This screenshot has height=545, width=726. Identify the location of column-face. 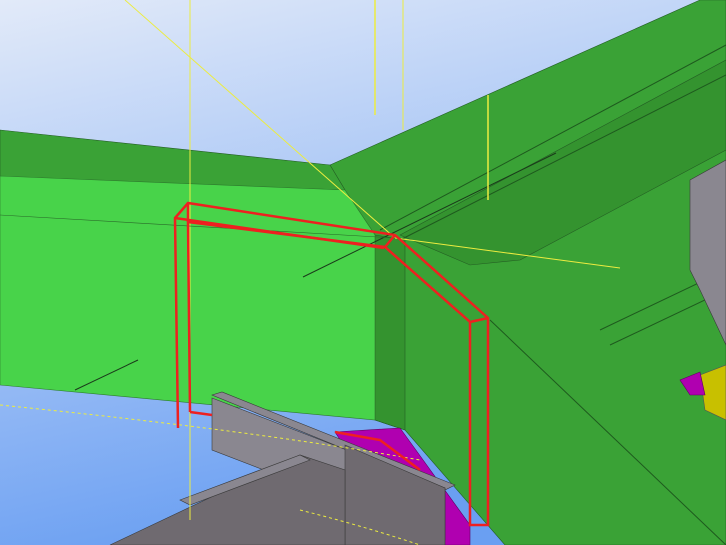
(390, 332).